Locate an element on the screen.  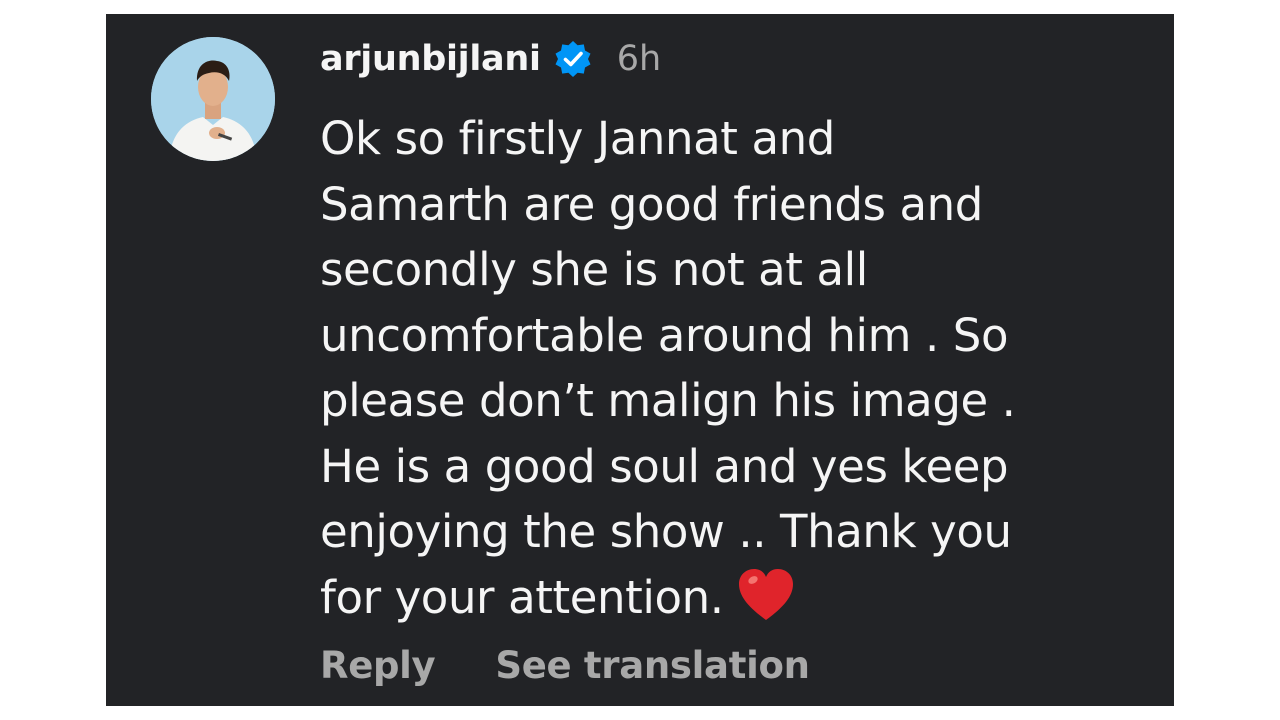
avatar is located at coordinates (213, 99).